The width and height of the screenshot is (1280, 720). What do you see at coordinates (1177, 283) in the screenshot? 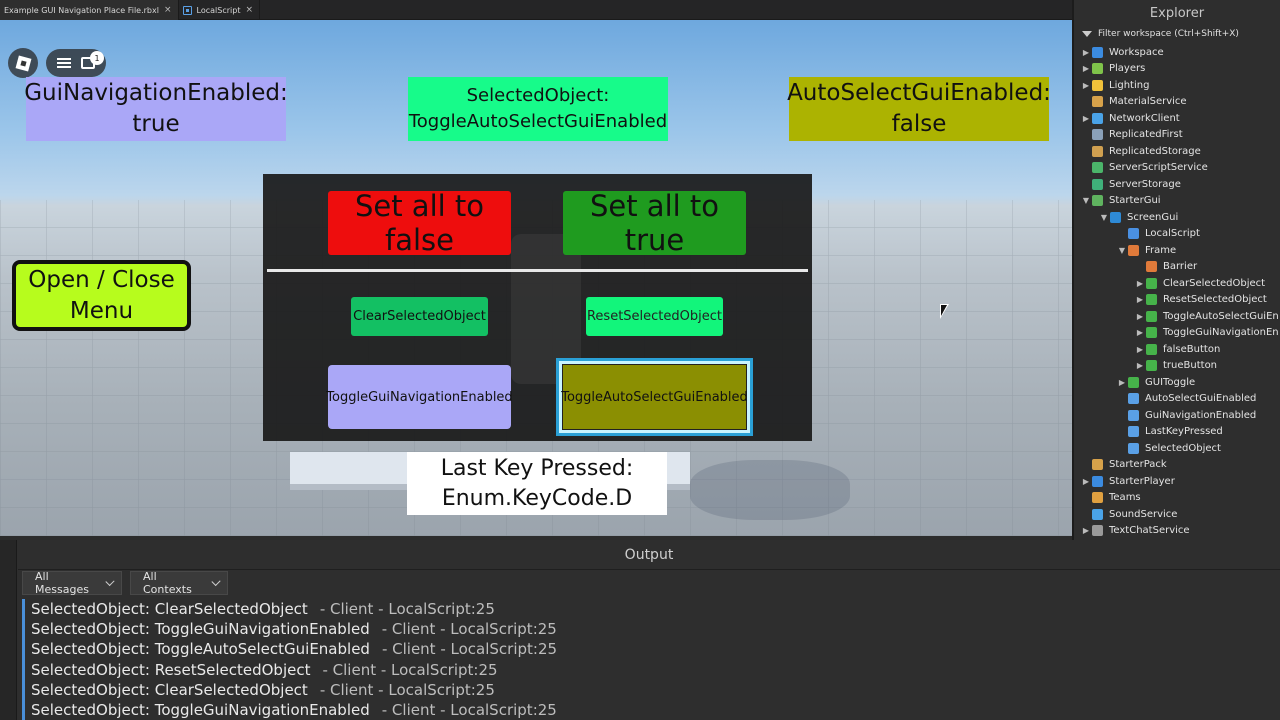
I see `explorer-item: ▶ ClearSelectedObject` at bounding box center [1177, 283].